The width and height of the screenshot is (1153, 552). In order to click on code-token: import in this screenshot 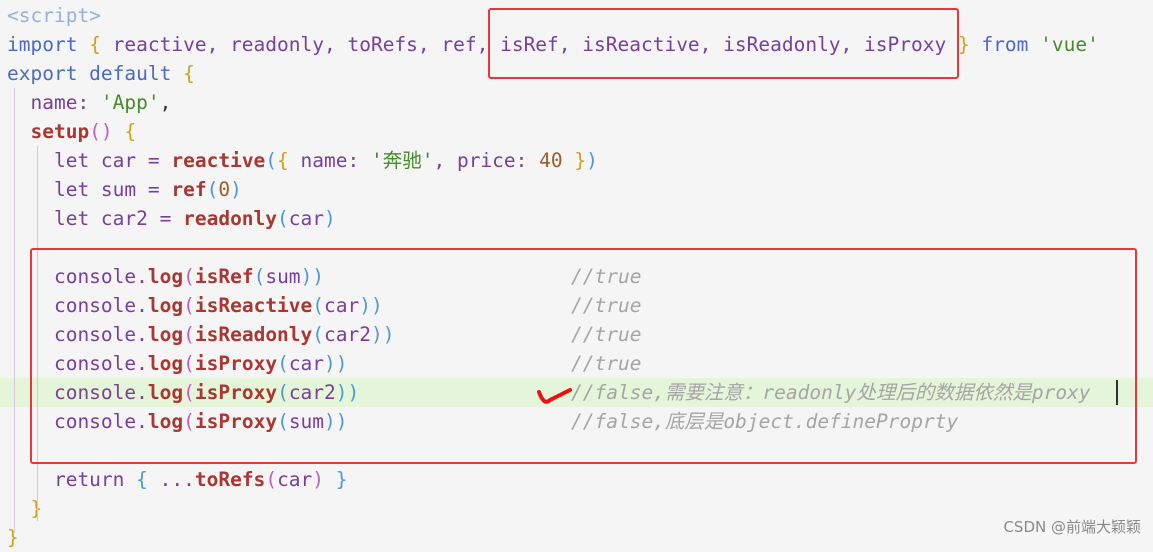, I will do `click(48, 44)`.